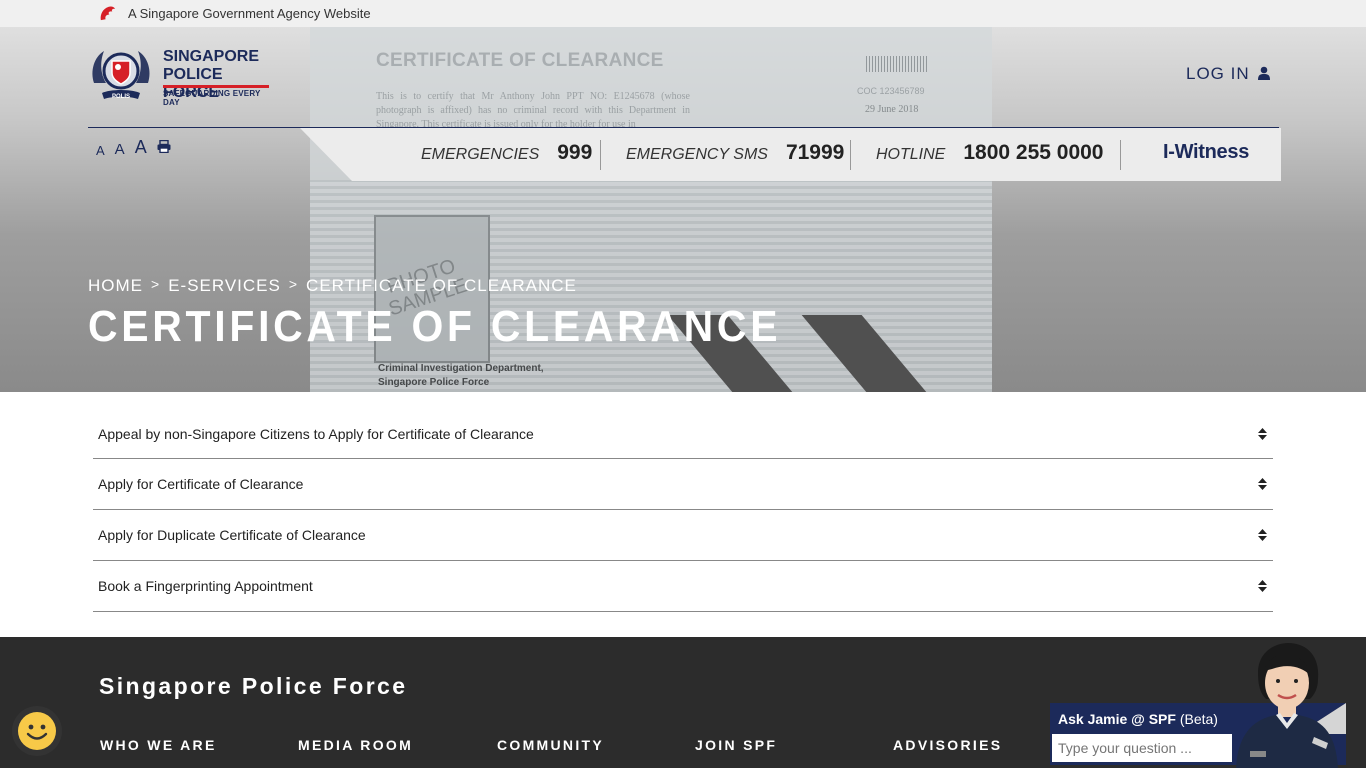 The width and height of the screenshot is (1366, 768). Describe the element at coordinates (355, 745) in the screenshot. I see `footer-nav-media-room: MEDIA ROOM` at that location.